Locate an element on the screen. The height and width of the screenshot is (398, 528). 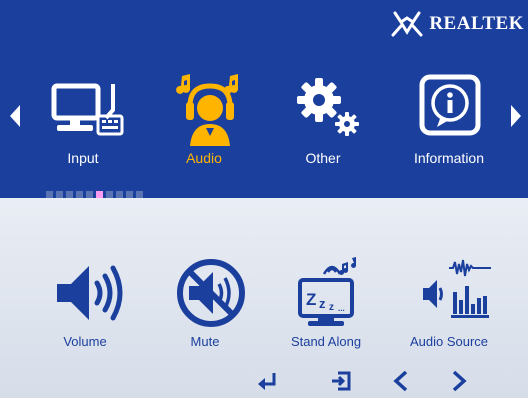
exit-icon is located at coordinates (341, 381).